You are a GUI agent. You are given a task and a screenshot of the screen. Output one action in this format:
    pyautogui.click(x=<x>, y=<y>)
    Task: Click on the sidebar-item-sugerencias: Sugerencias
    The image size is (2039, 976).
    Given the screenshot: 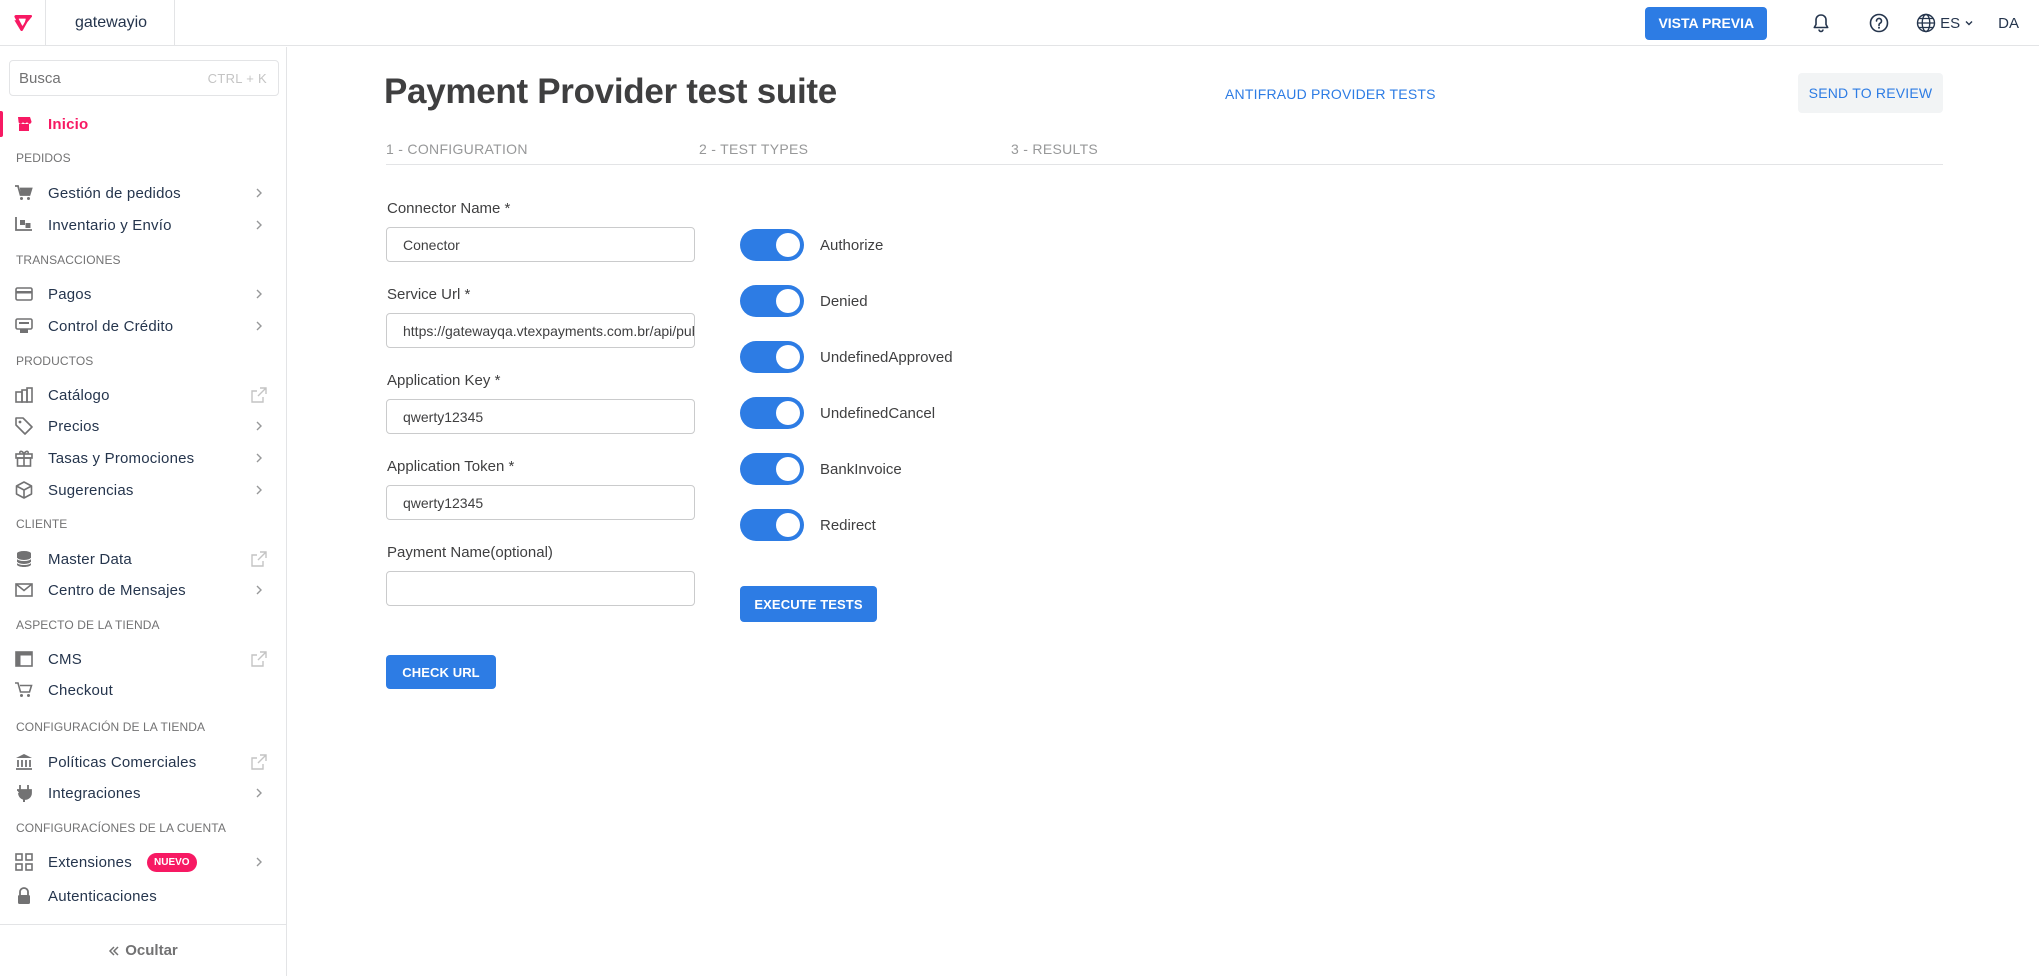 What is the action you would take?
    pyautogui.click(x=143, y=490)
    